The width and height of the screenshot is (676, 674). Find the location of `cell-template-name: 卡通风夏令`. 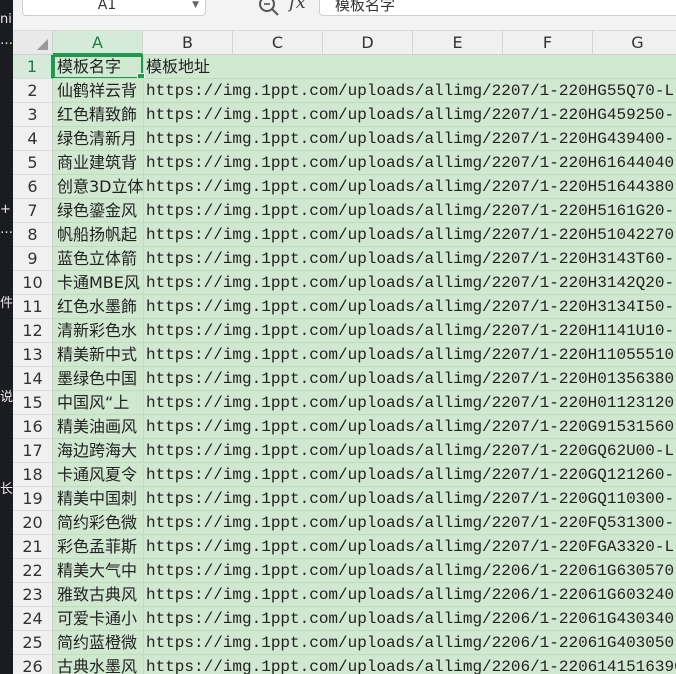

cell-template-name: 卡通风夏令 is located at coordinates (98, 474).